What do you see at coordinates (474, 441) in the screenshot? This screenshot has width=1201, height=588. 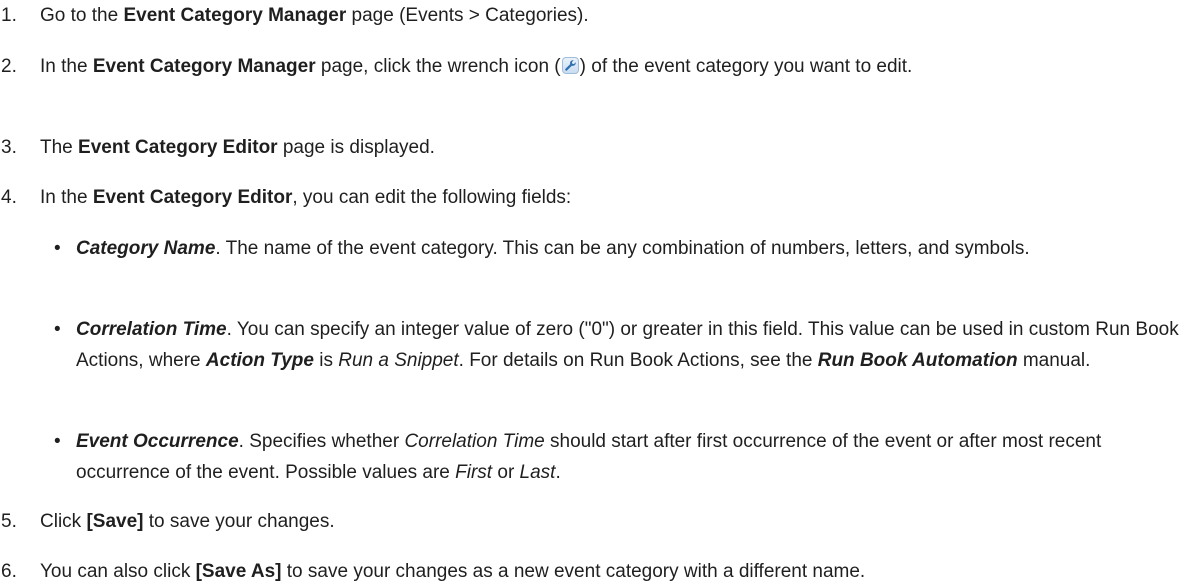 I see `emphasis: Correlation Time` at bounding box center [474, 441].